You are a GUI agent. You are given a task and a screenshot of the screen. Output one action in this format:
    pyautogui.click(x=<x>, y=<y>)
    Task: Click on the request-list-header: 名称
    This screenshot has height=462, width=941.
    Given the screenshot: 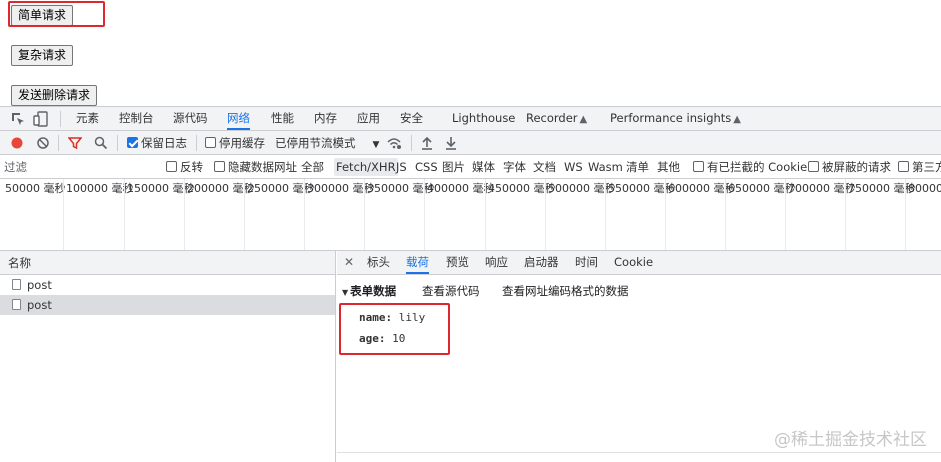 What is the action you would take?
    pyautogui.click(x=167, y=263)
    